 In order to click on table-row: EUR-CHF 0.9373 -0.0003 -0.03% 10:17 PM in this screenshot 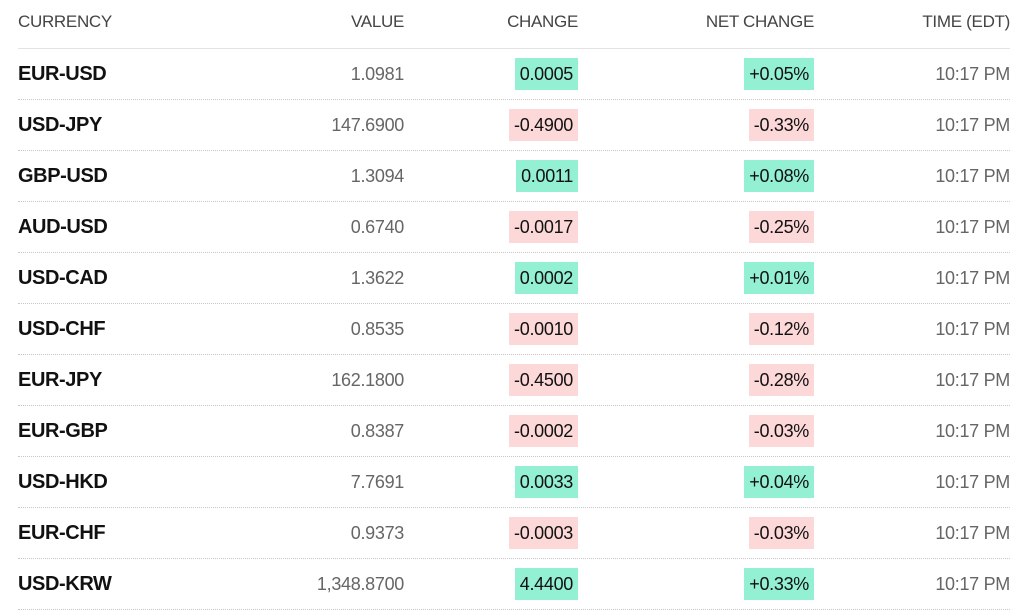, I will do `click(514, 533)`.